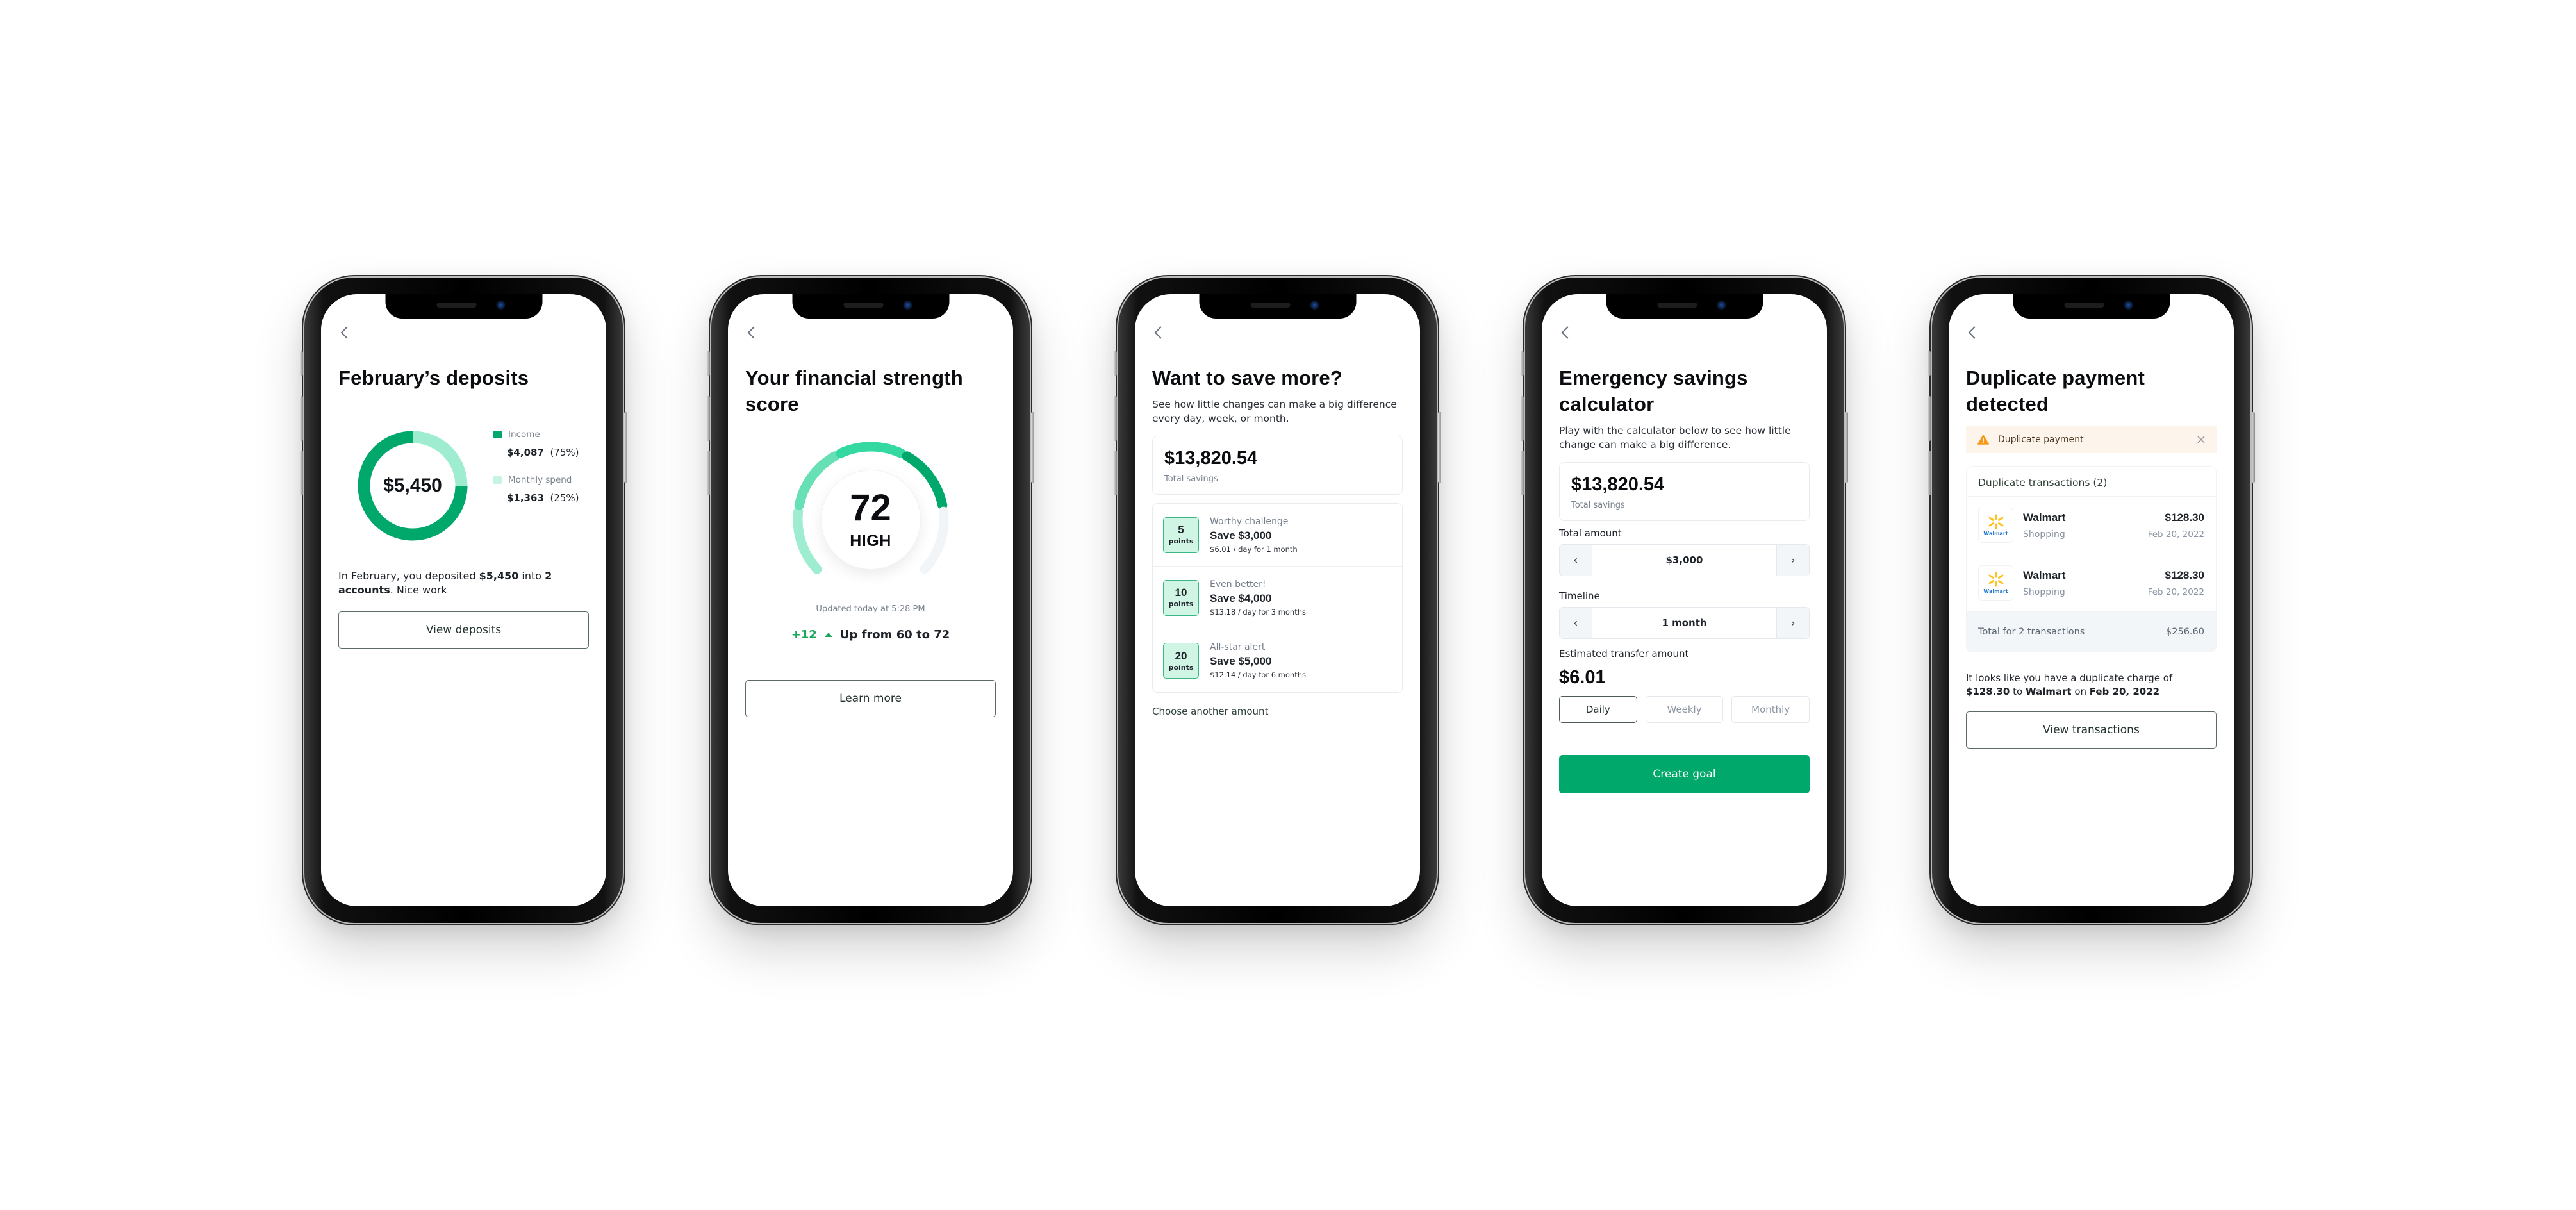 The image size is (2576, 1210). Describe the element at coordinates (2201, 440) in the screenshot. I see `close-icon` at that location.